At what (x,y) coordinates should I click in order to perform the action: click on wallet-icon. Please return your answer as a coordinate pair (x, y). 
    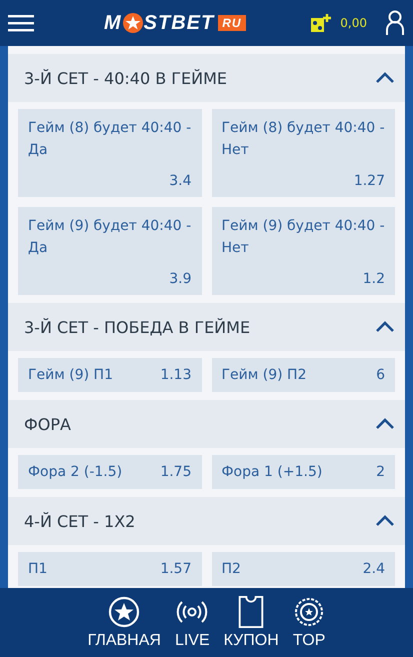
    Looking at the image, I should click on (321, 23).